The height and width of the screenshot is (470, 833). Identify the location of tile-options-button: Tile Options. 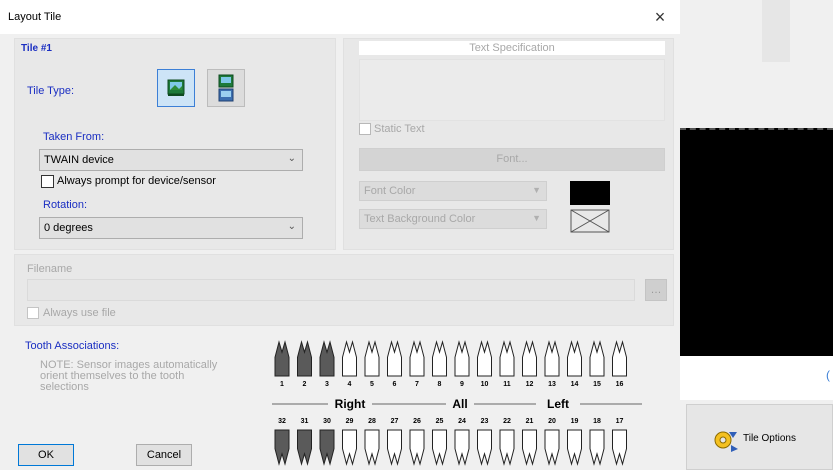
(759, 437).